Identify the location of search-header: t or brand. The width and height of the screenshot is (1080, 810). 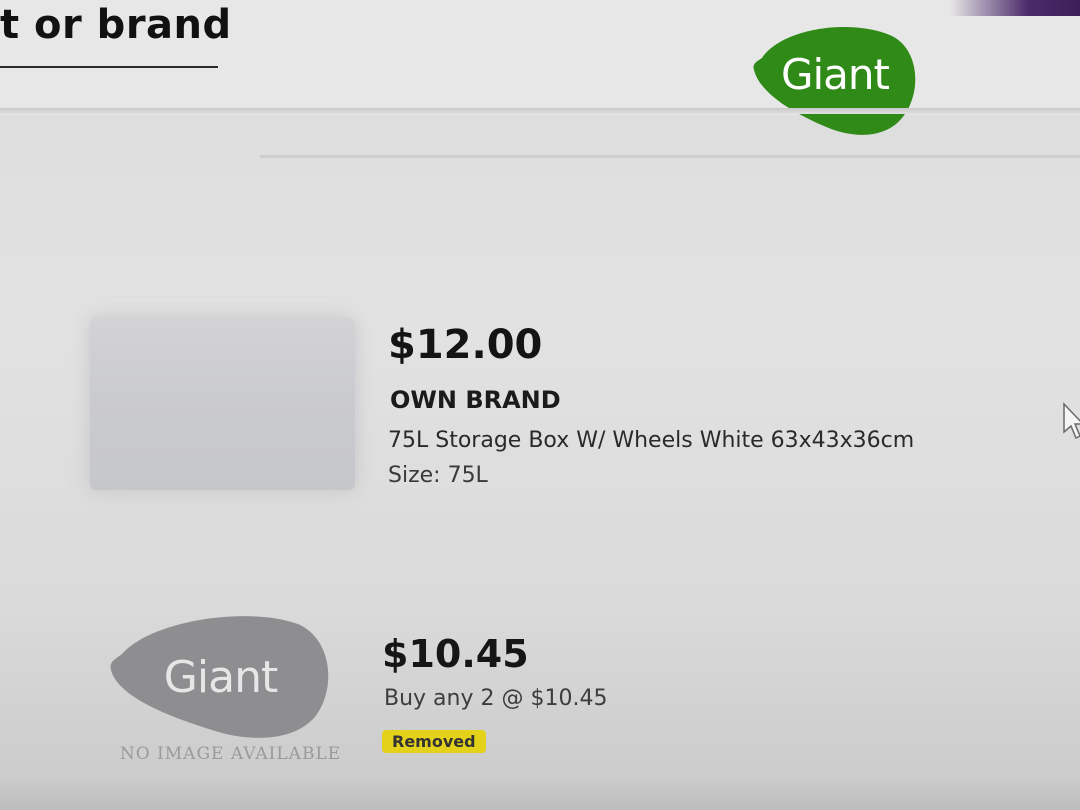
(540, 57).